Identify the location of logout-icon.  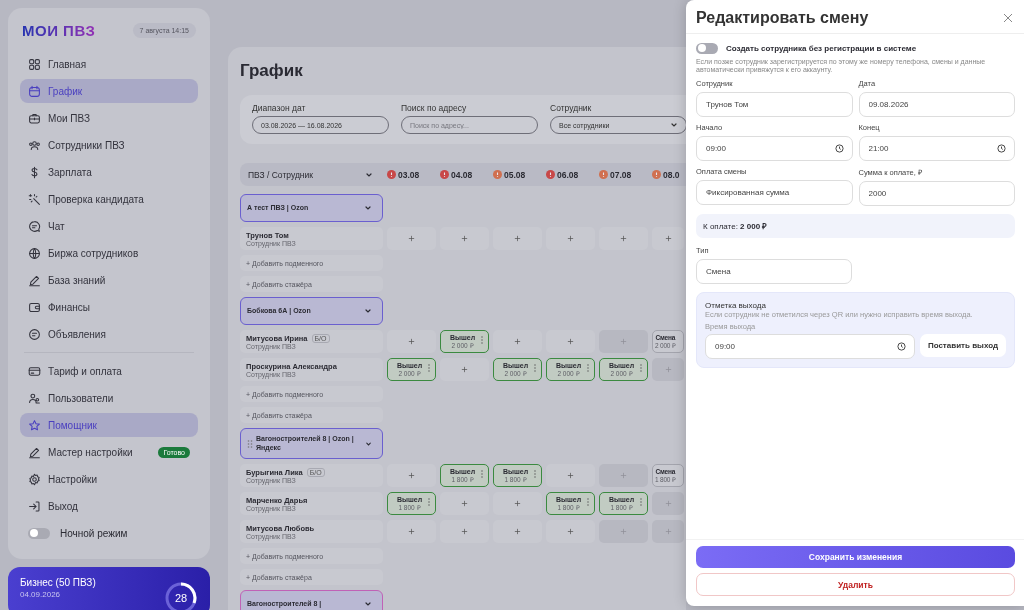
(34, 506).